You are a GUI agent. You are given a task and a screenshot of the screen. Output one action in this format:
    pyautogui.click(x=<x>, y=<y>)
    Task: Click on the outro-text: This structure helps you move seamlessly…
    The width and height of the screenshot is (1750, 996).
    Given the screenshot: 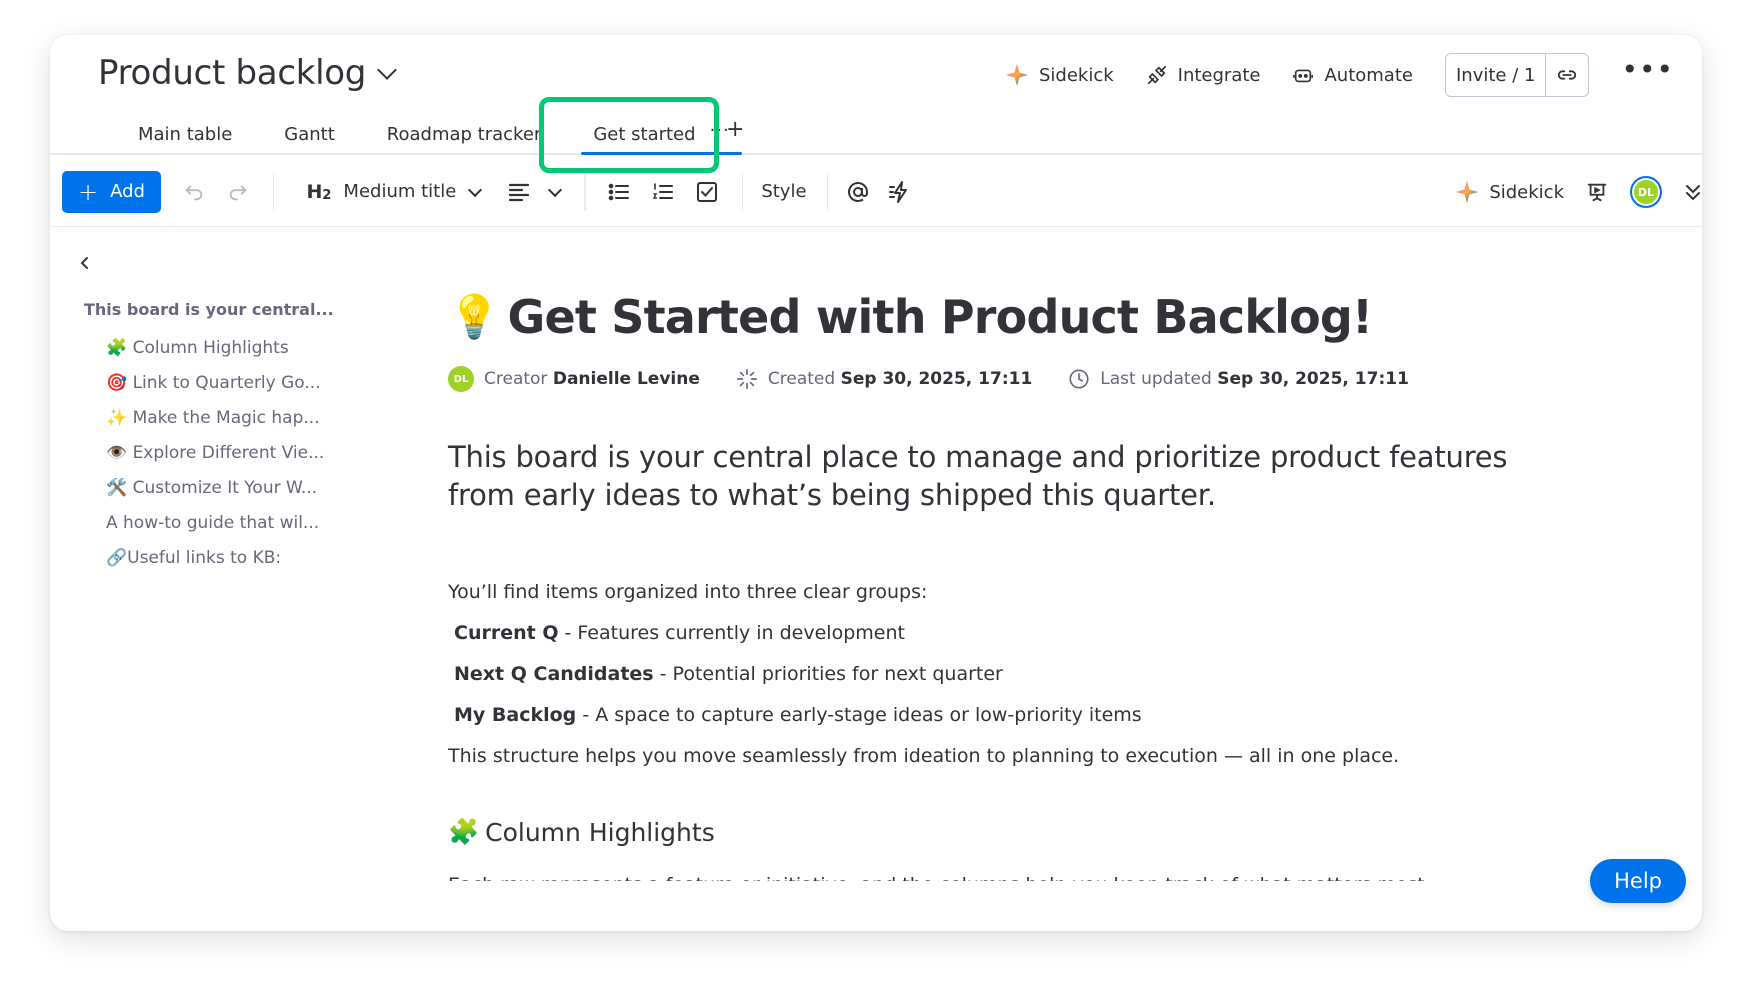 What is the action you would take?
    pyautogui.click(x=924, y=756)
    